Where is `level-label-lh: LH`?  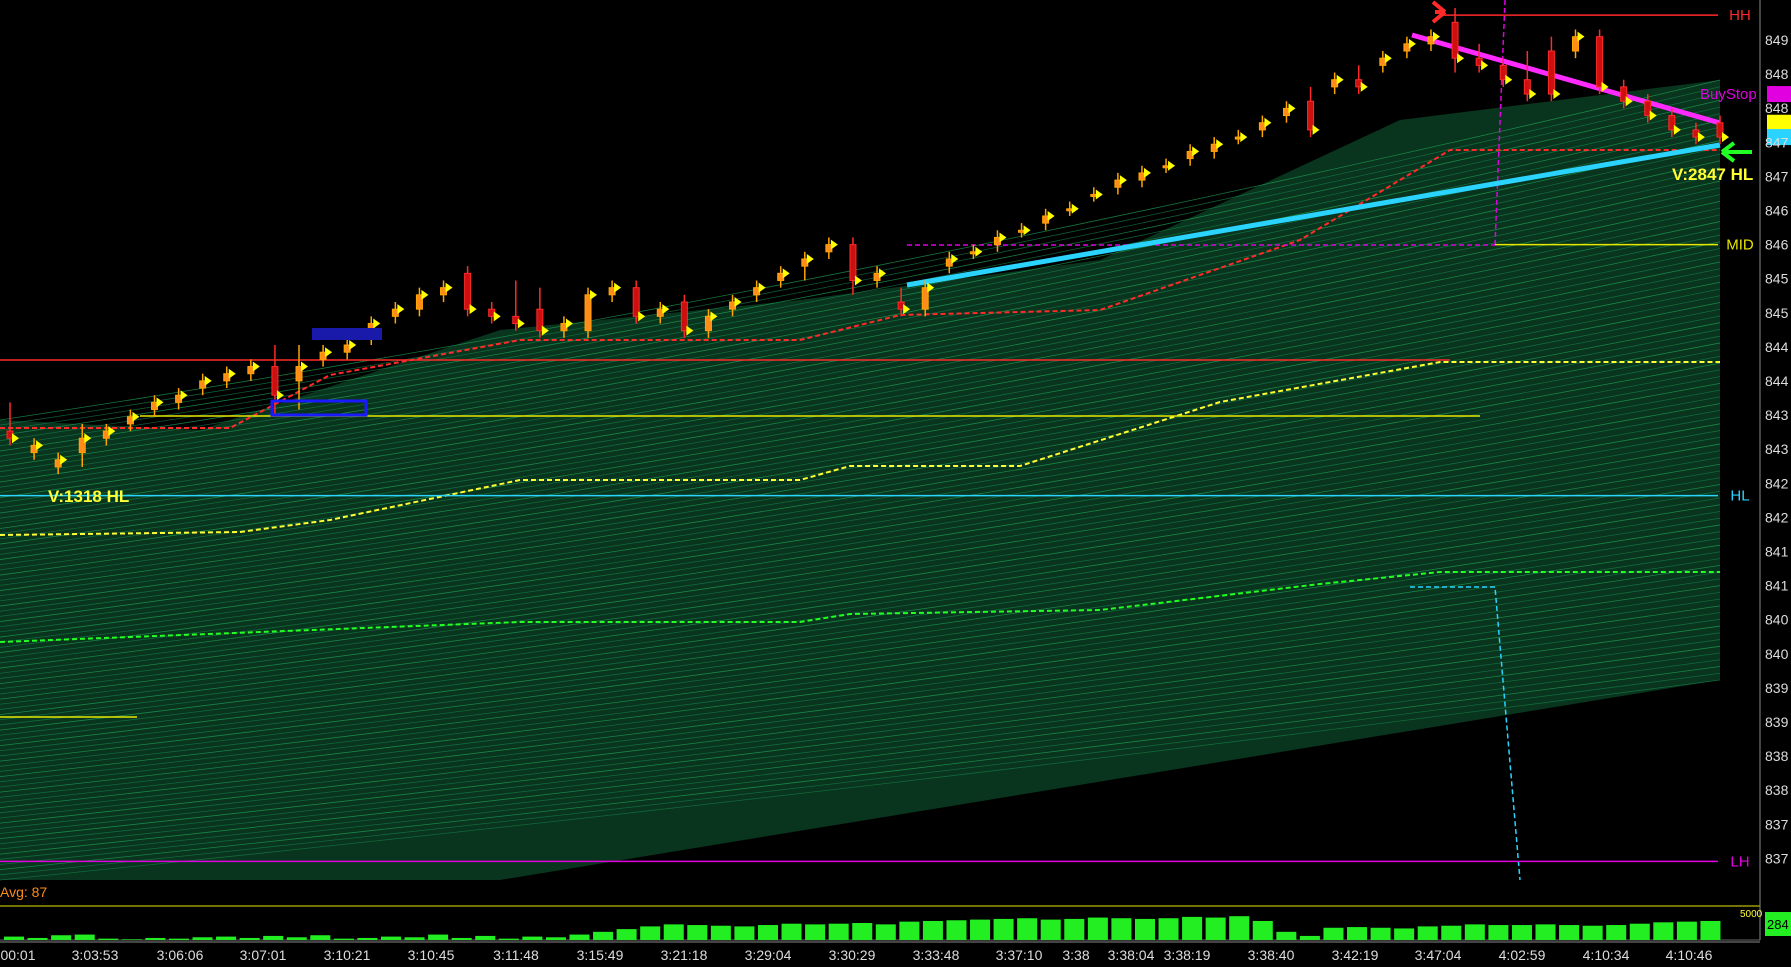 level-label-lh: LH is located at coordinates (1739, 861).